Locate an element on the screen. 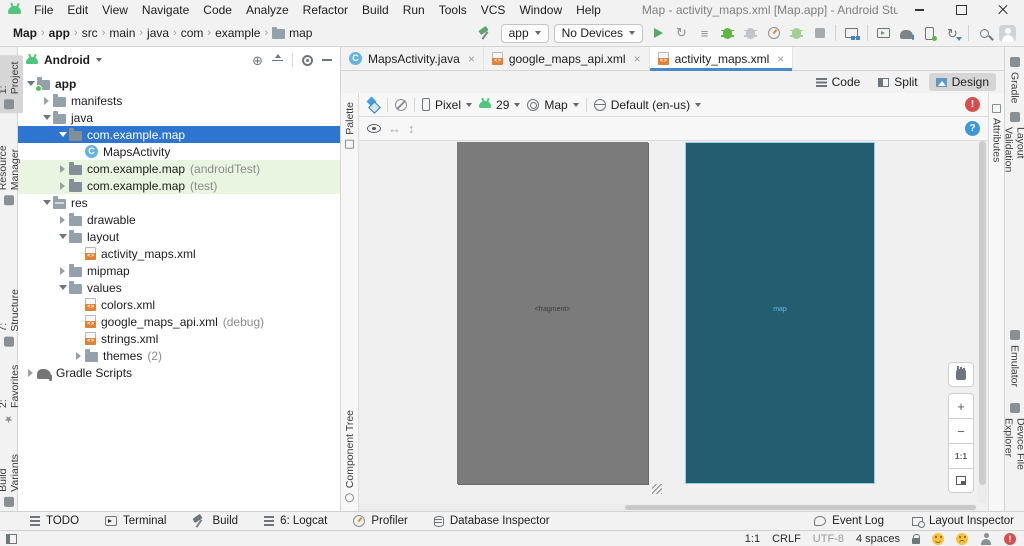 Image resolution: width=1024 pixels, height=546 pixels. sidebar-tab-2-favorites: ★ 2: Favorites is located at coordinates (11, 394).